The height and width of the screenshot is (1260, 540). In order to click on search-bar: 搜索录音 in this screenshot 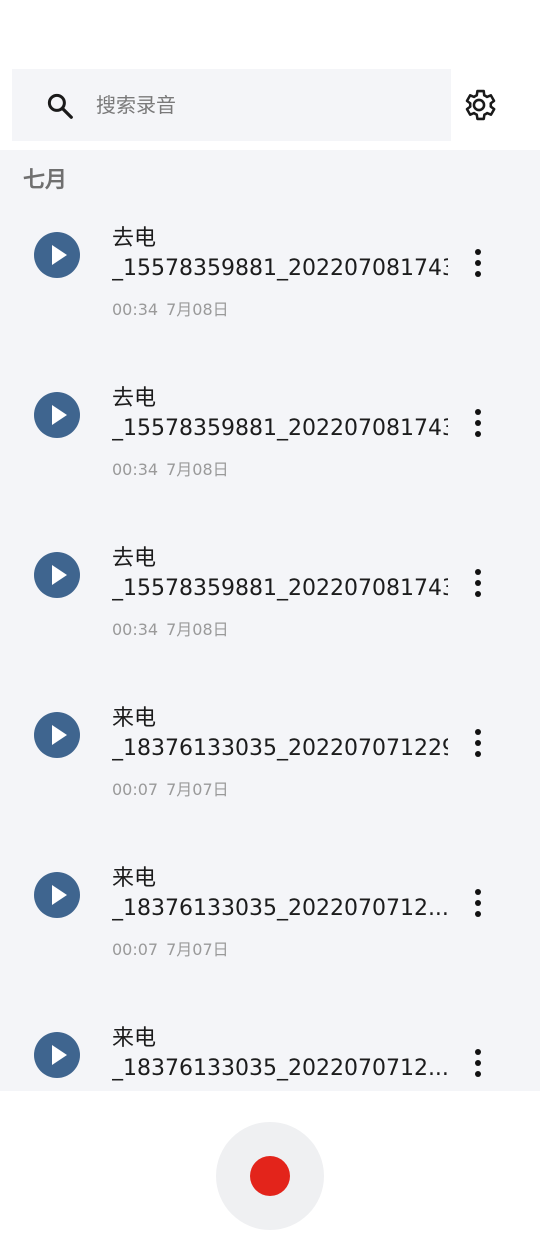, I will do `click(231, 105)`.